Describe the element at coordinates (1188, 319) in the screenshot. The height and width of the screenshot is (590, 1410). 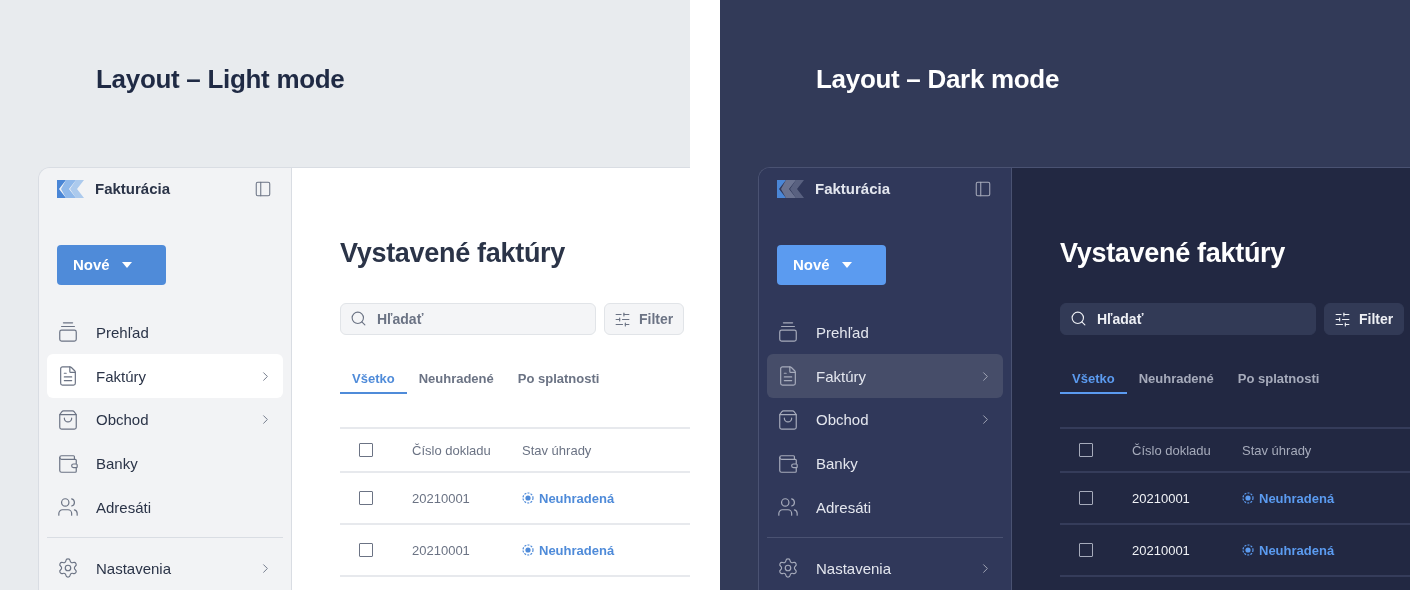
I see `search-field: Hľadať` at that location.